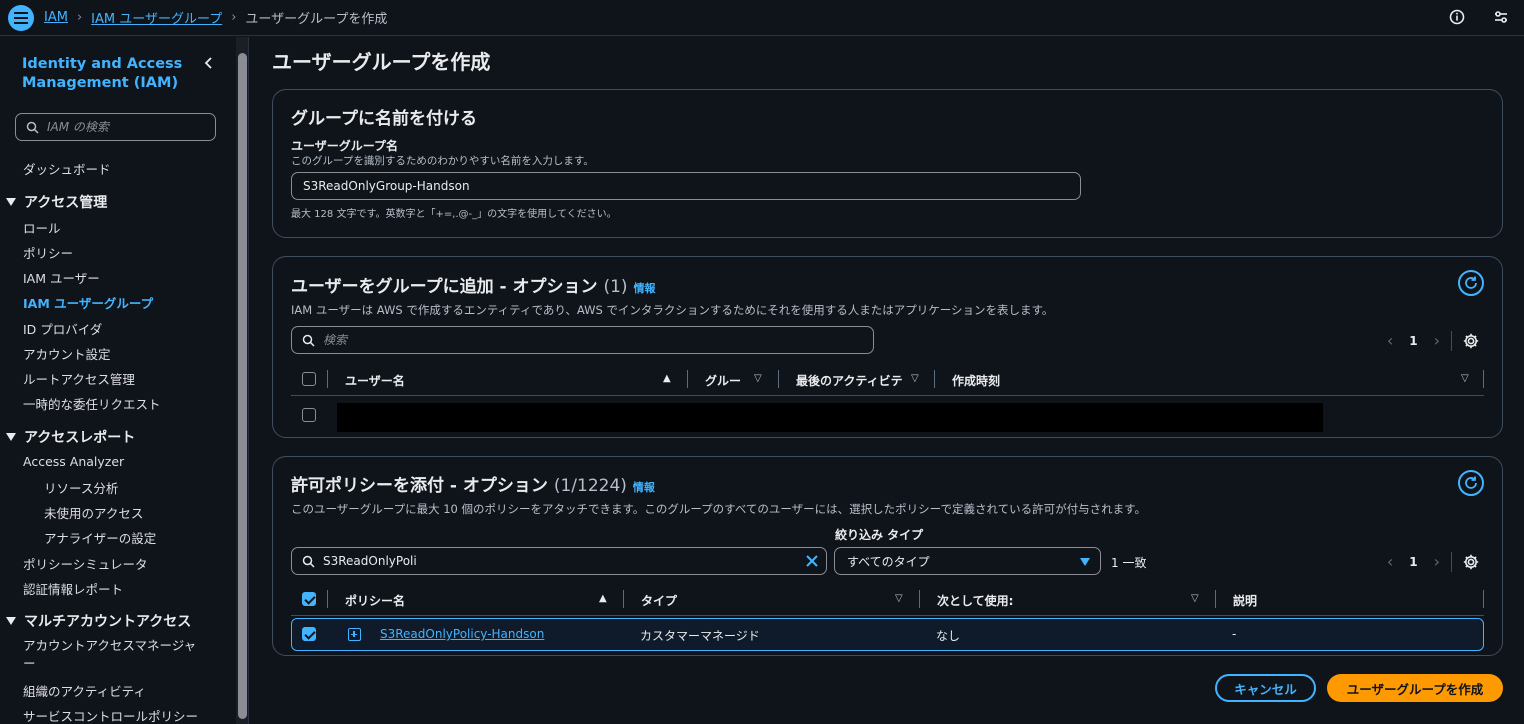 This screenshot has width=1524, height=724. I want to click on filter-type-select: すべてのタイプ, so click(967, 561).